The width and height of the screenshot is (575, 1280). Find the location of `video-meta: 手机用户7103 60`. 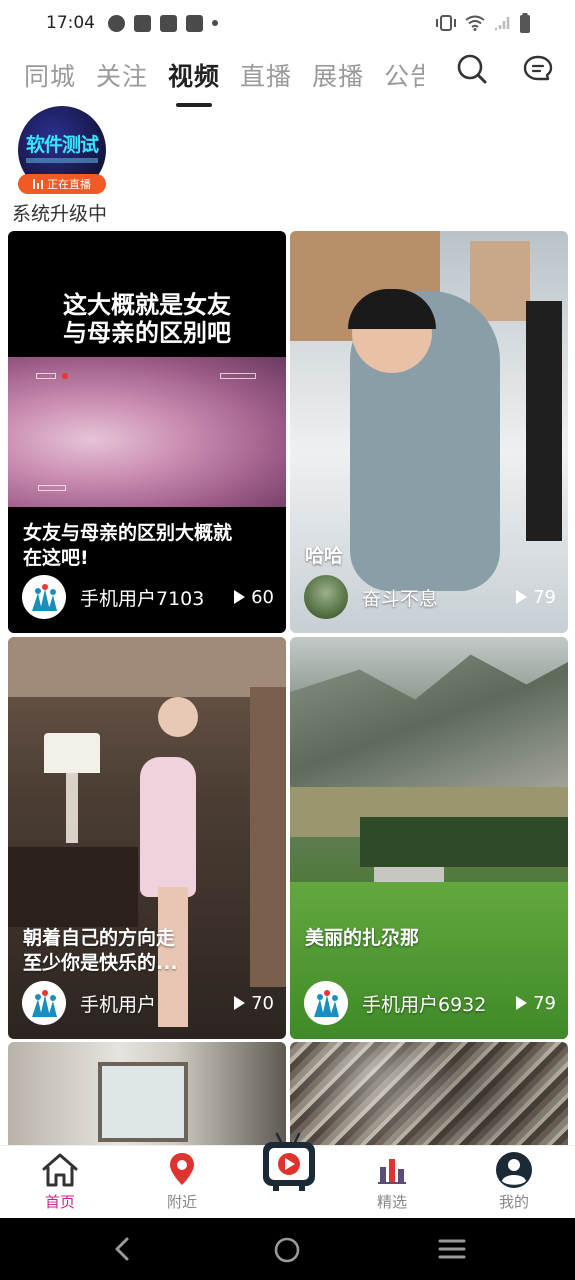

video-meta: 手机用户7103 60 is located at coordinates (148, 597).